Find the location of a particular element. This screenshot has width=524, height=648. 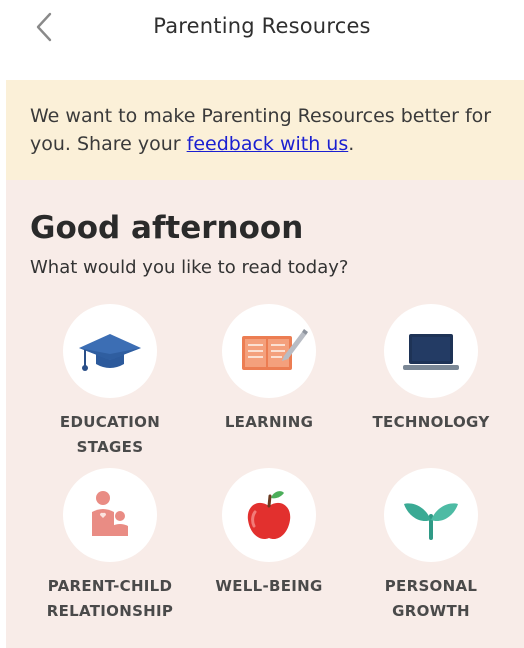

page-title: Parenting Resources is located at coordinates (262, 26).